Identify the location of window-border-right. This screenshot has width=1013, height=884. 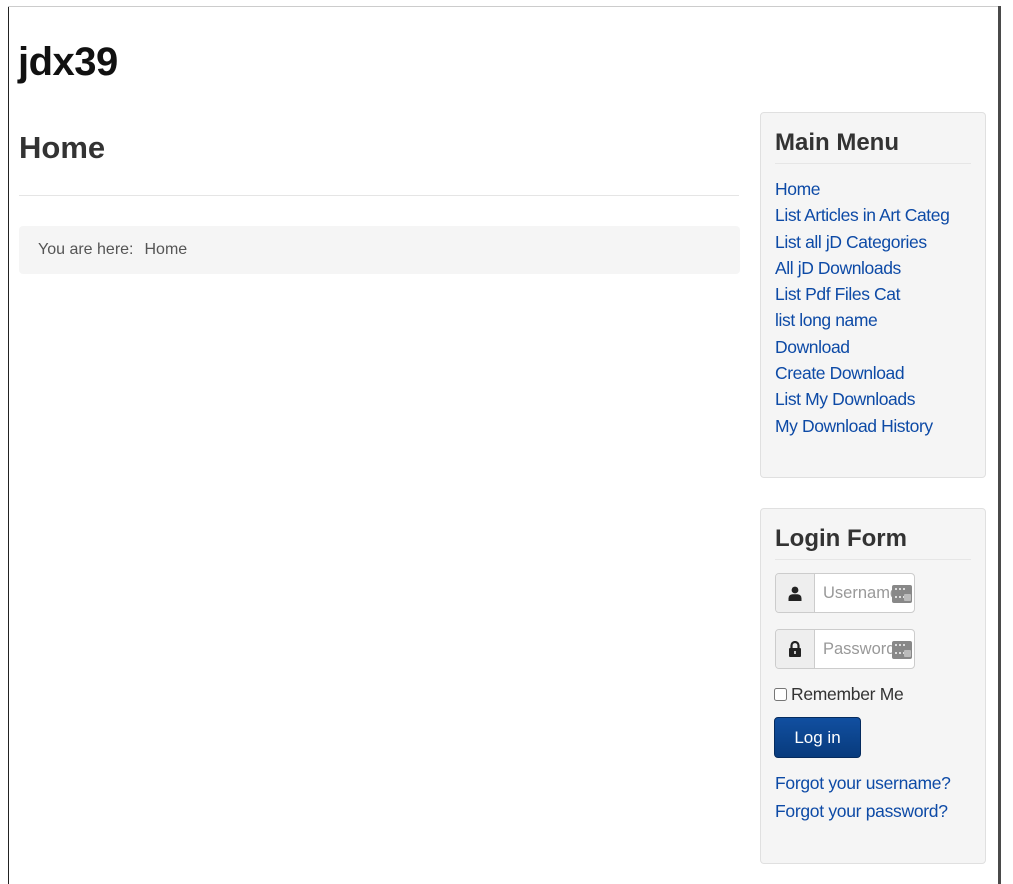
(999, 445).